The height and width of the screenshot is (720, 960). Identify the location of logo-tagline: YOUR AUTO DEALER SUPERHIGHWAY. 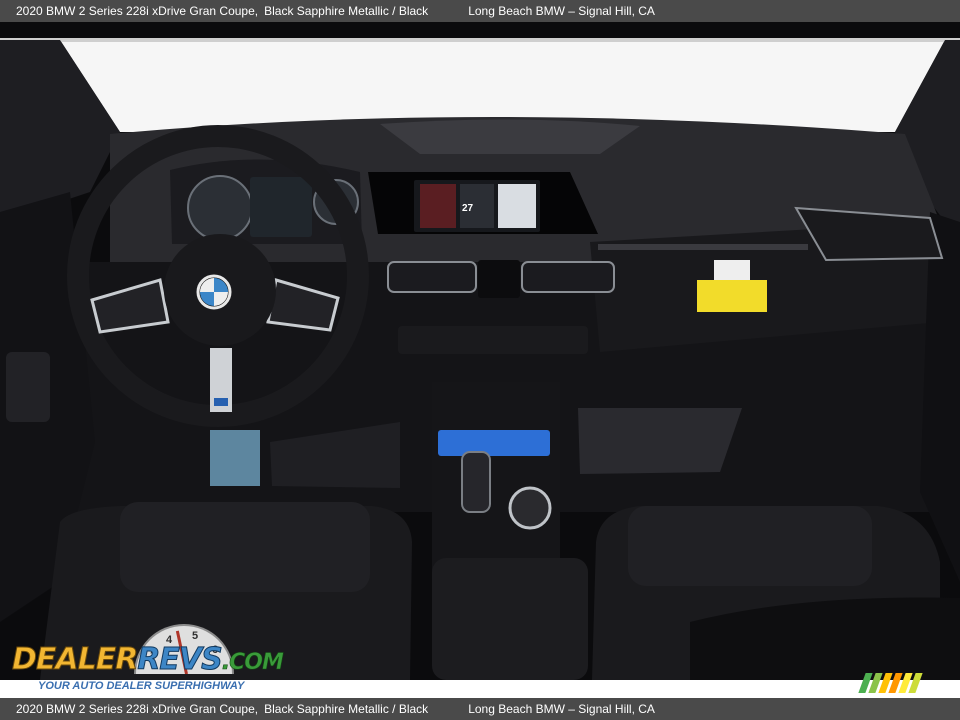
(141, 686).